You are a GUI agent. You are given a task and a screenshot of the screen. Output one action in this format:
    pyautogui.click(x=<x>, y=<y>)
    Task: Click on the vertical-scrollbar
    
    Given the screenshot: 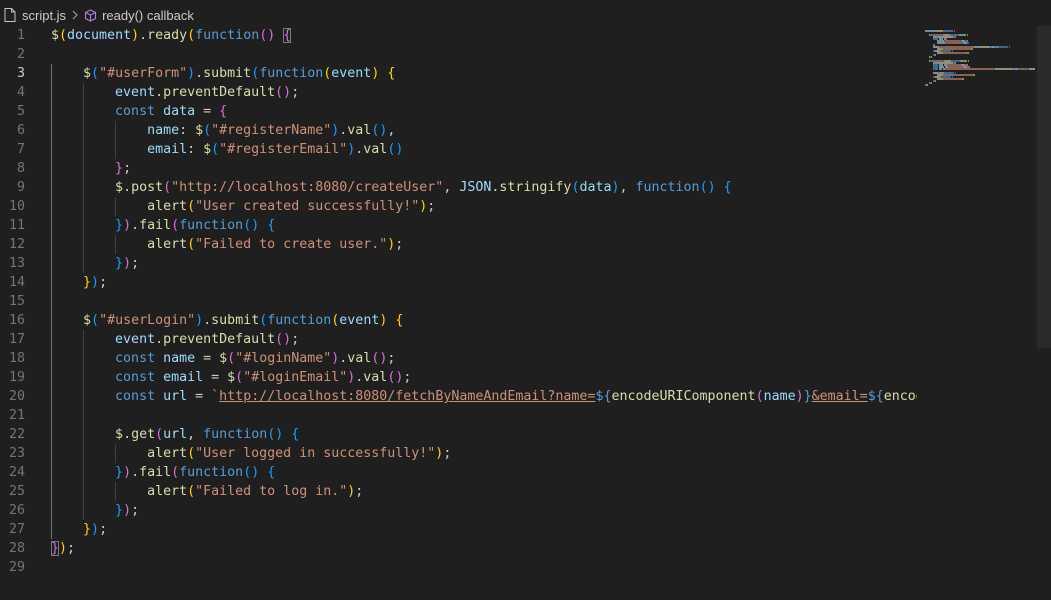 What is the action you would take?
    pyautogui.click(x=1044, y=187)
    